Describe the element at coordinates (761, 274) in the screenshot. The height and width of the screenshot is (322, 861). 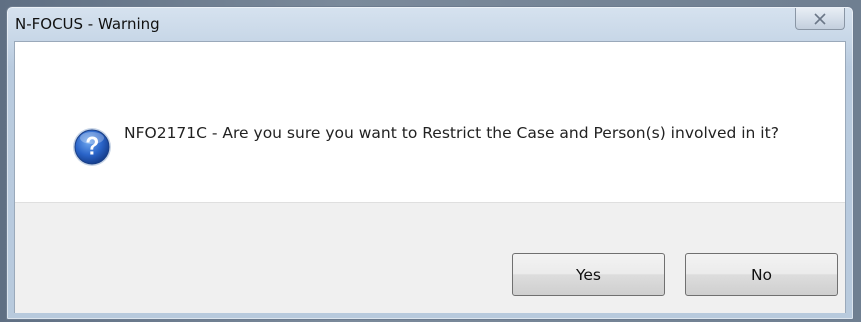
I see `no-button: No` at that location.